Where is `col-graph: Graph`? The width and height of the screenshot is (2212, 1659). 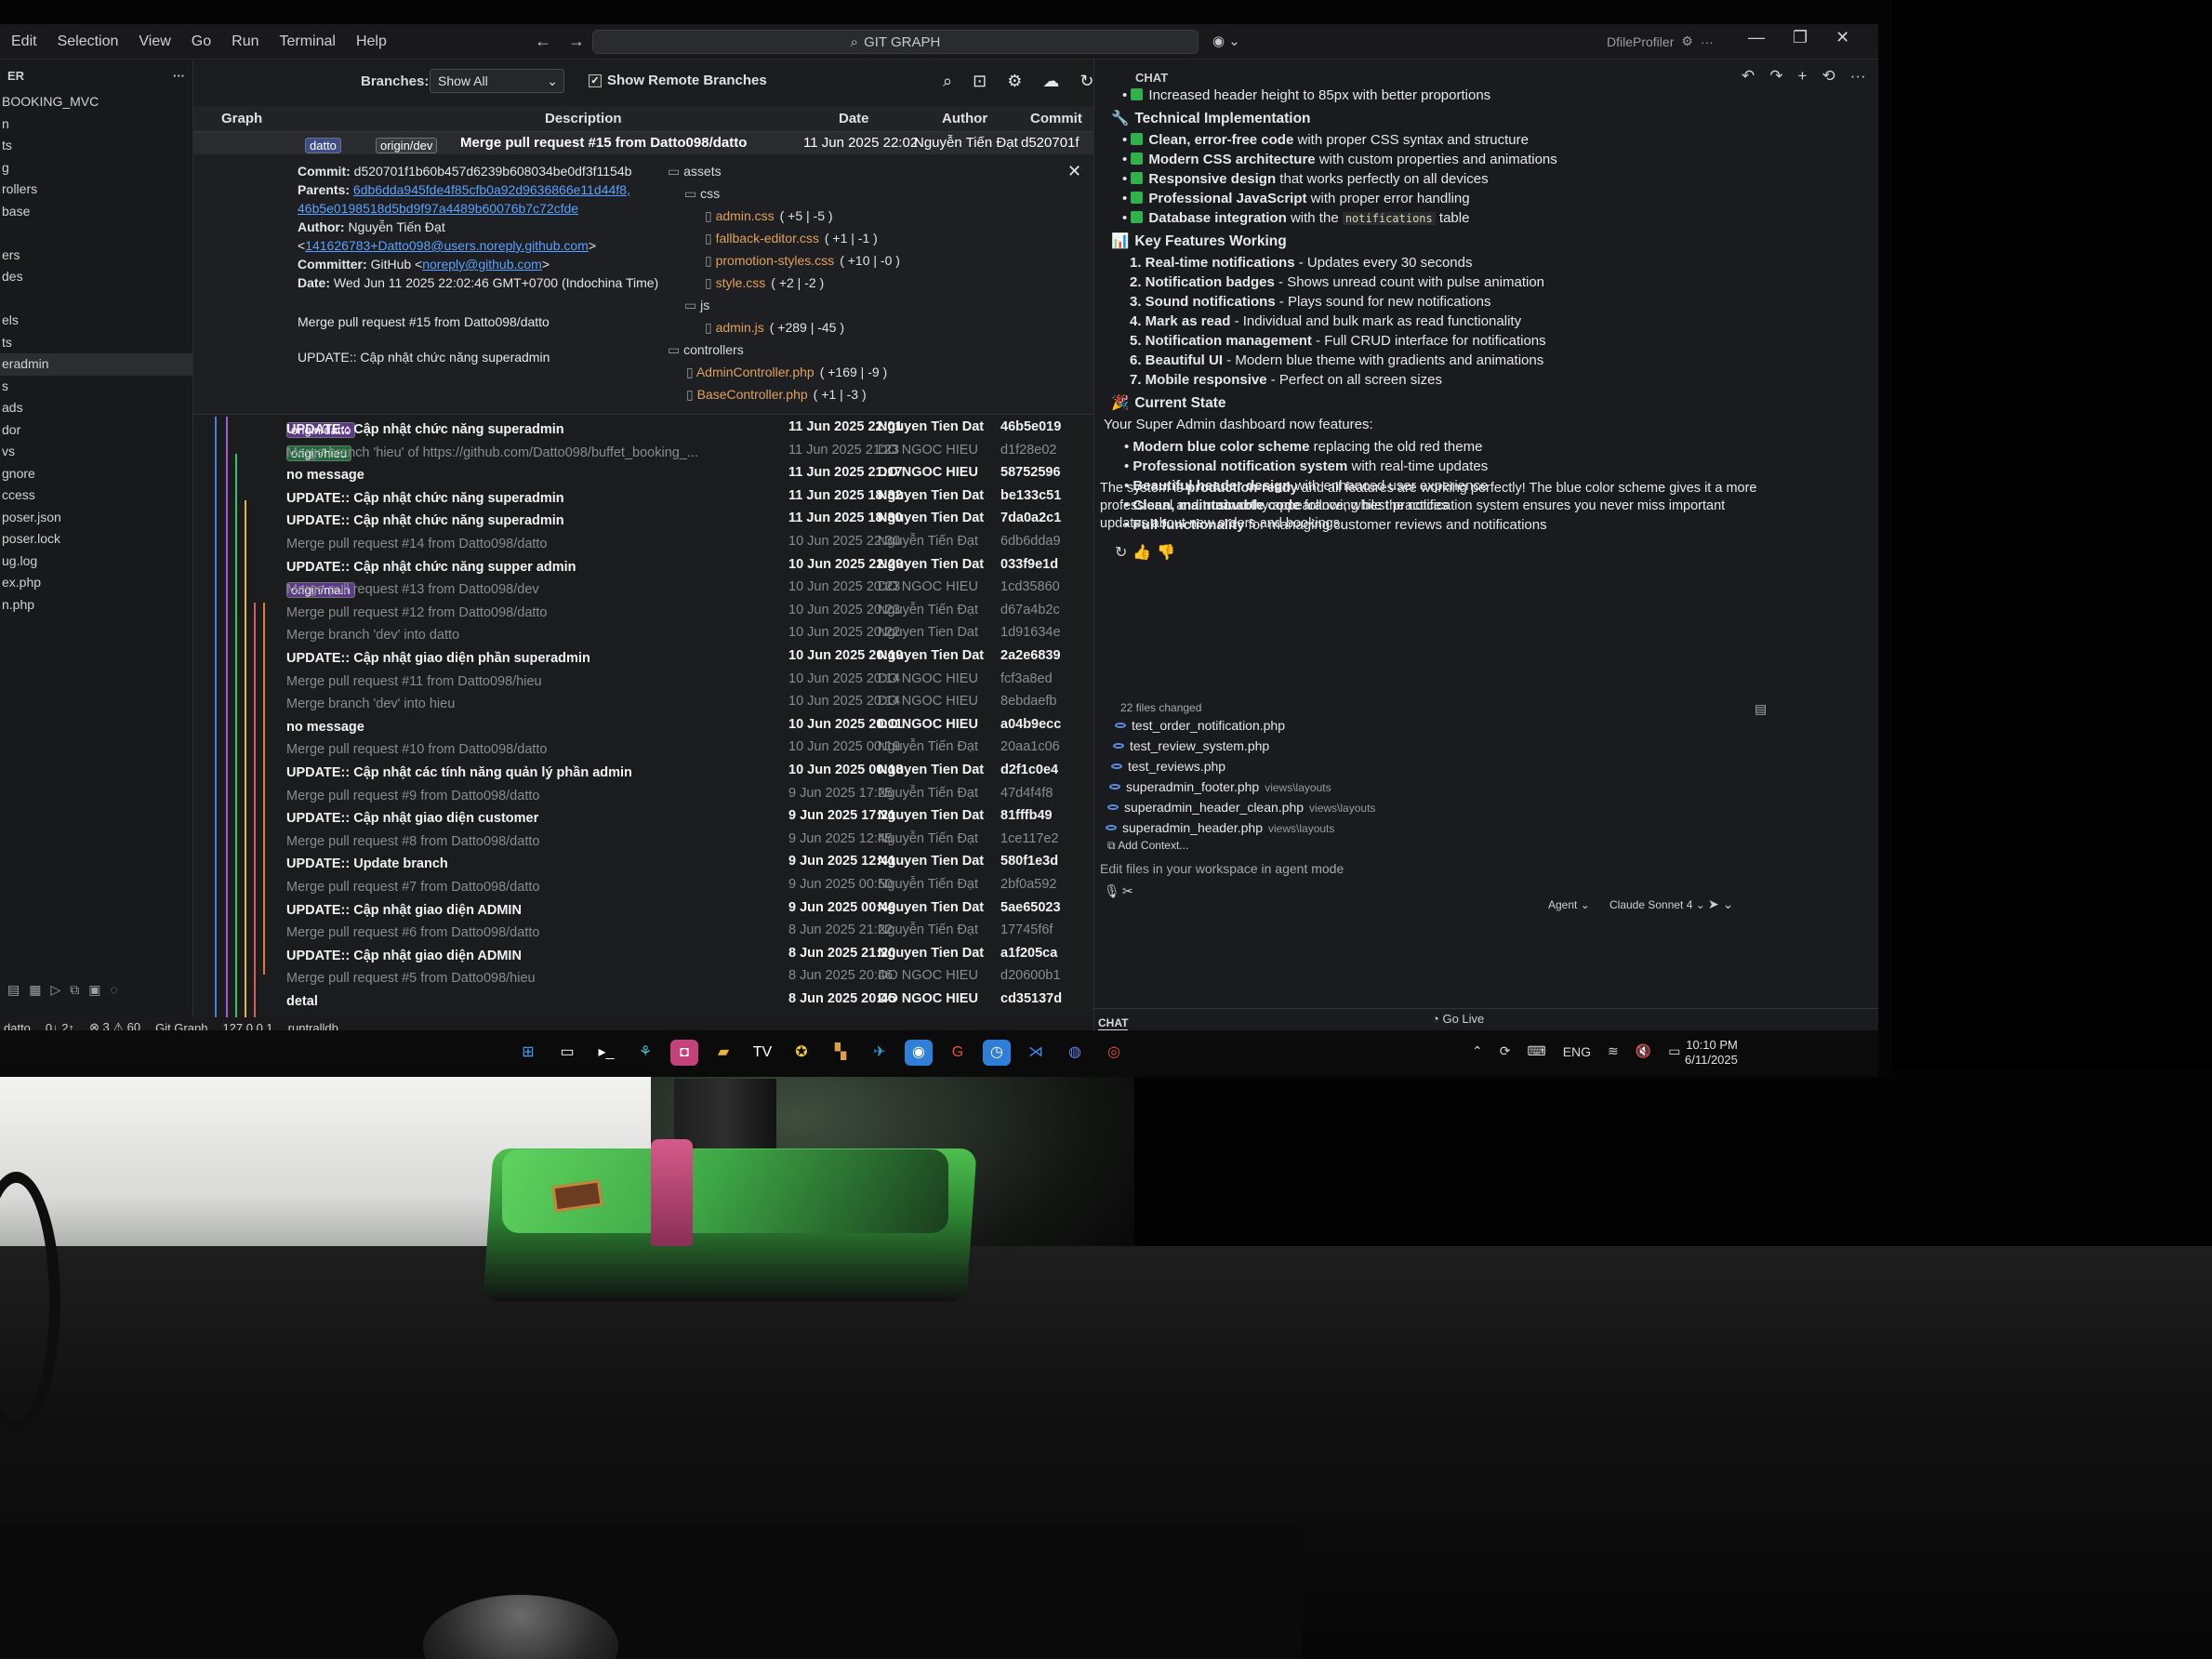
col-graph: Graph is located at coordinates (241, 119).